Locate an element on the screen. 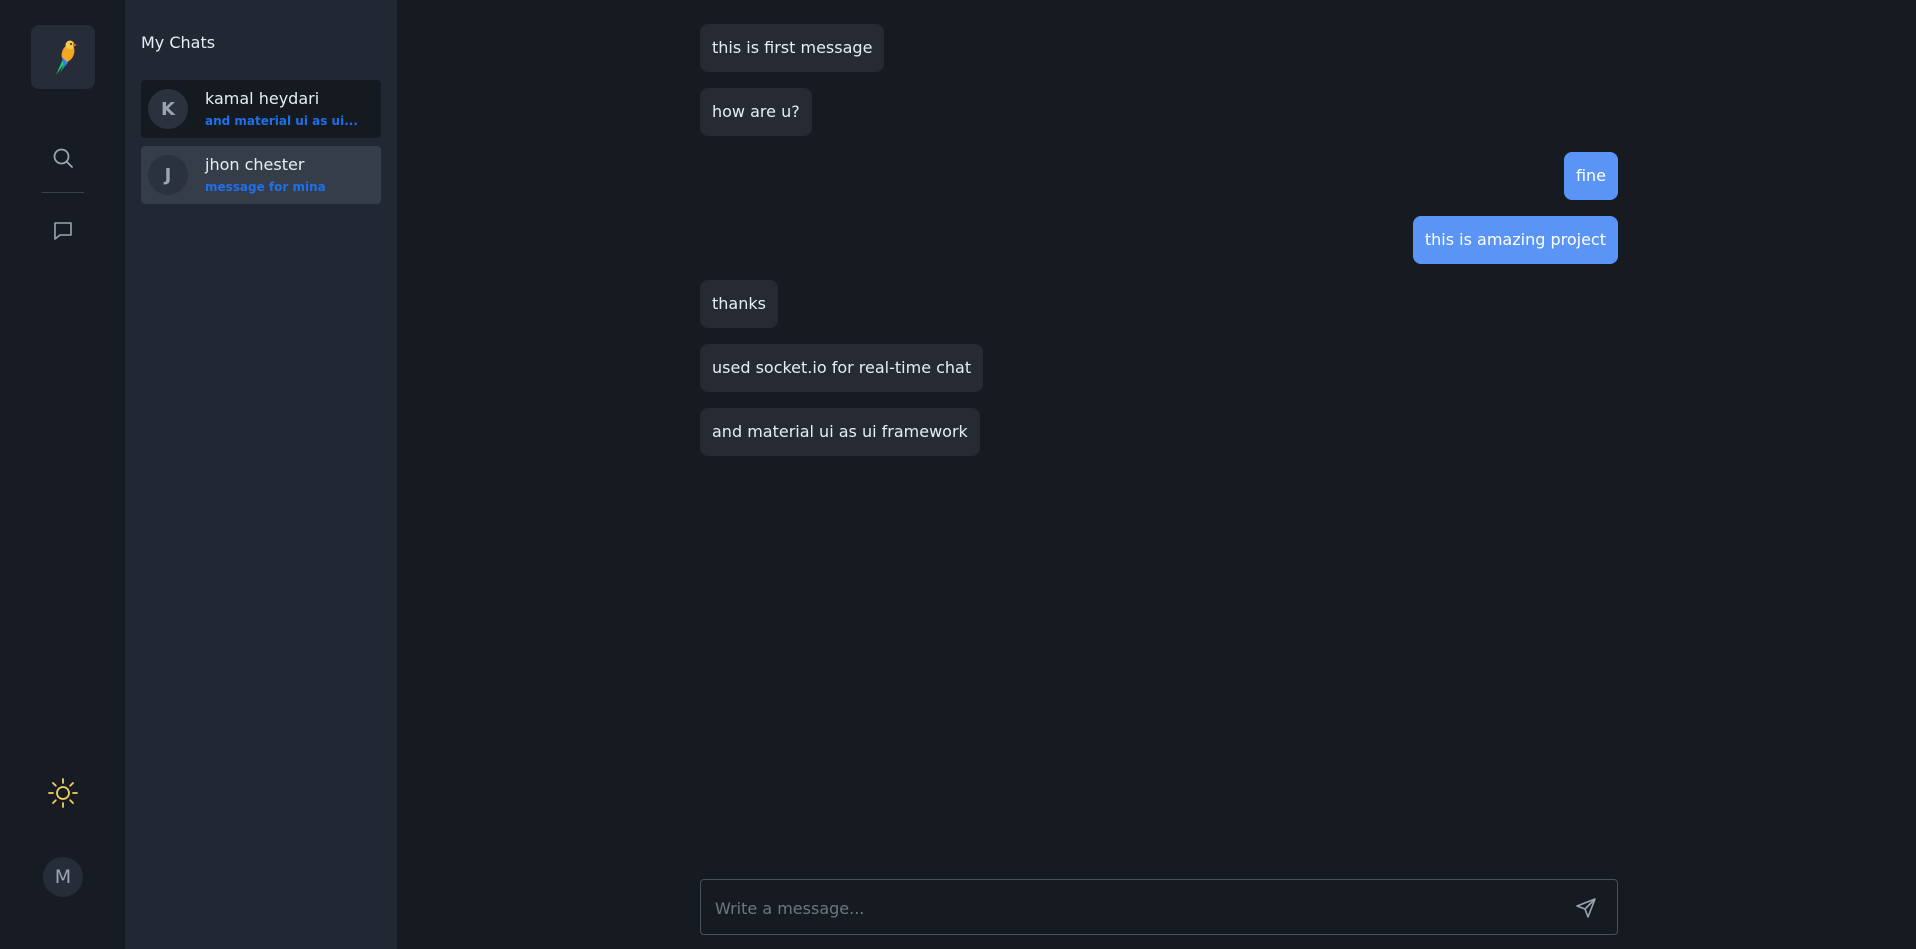  message-row: this is first message is located at coordinates (1159, 48).